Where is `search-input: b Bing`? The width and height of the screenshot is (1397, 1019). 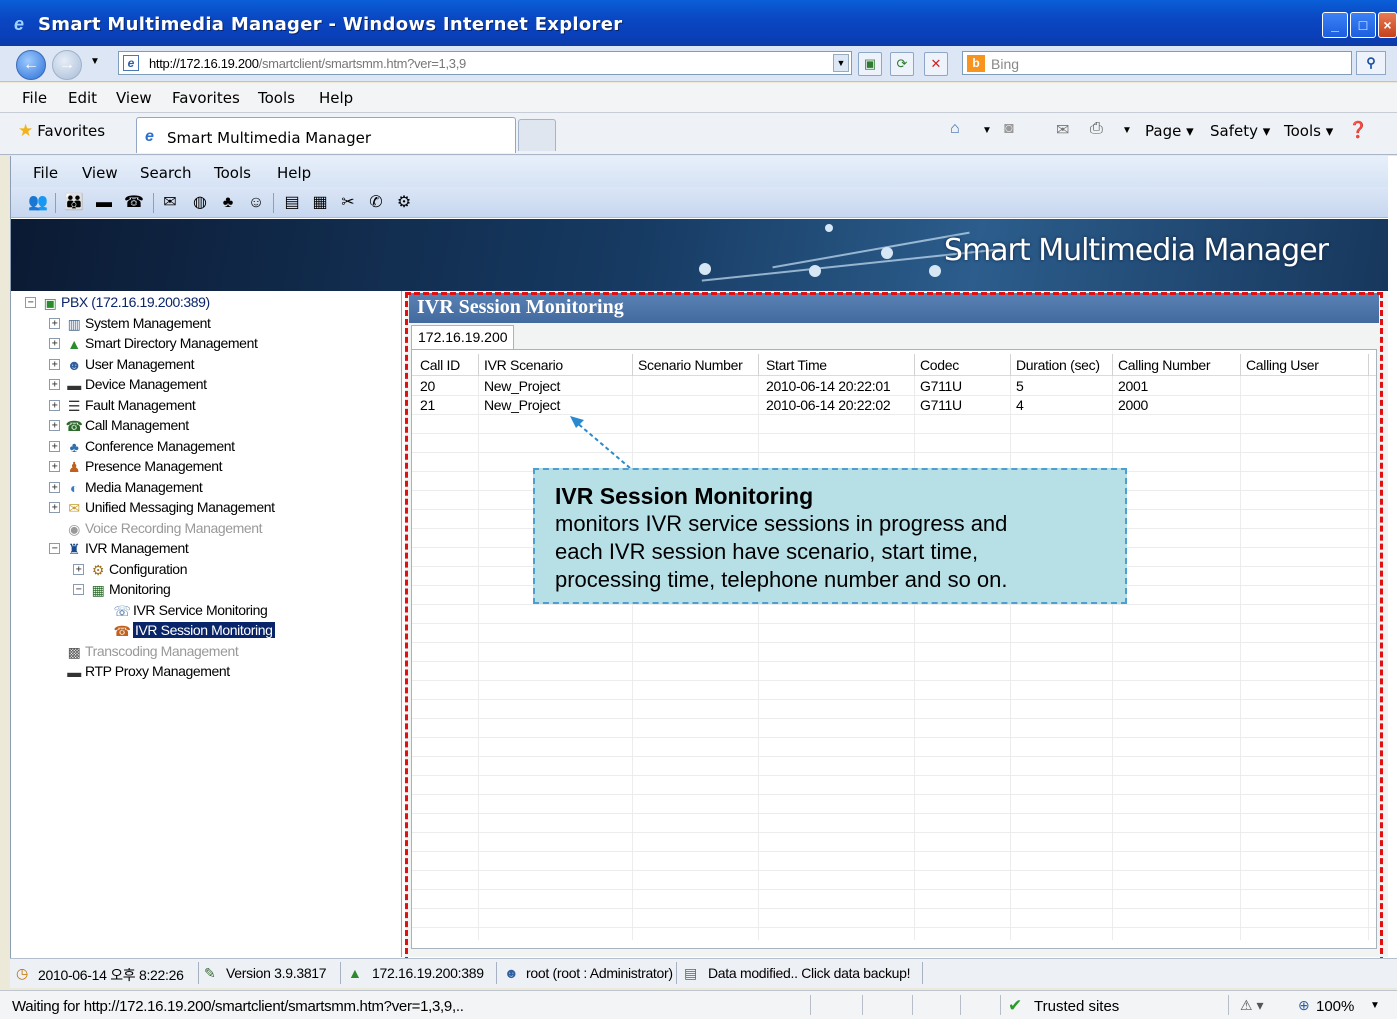 search-input: b Bing is located at coordinates (1157, 63).